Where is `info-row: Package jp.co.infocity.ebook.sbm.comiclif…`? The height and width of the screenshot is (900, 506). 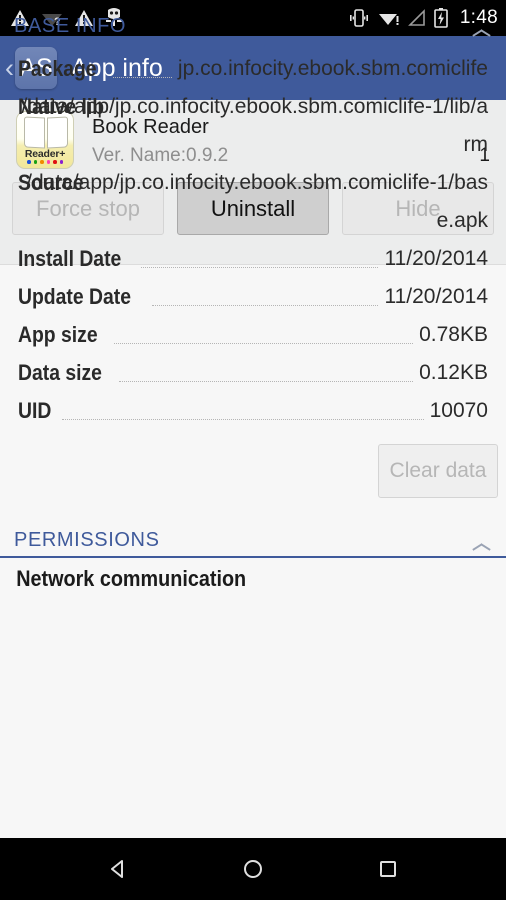 info-row: Package jp.co.infocity.ebook.sbm.comiclif… is located at coordinates (253, 69).